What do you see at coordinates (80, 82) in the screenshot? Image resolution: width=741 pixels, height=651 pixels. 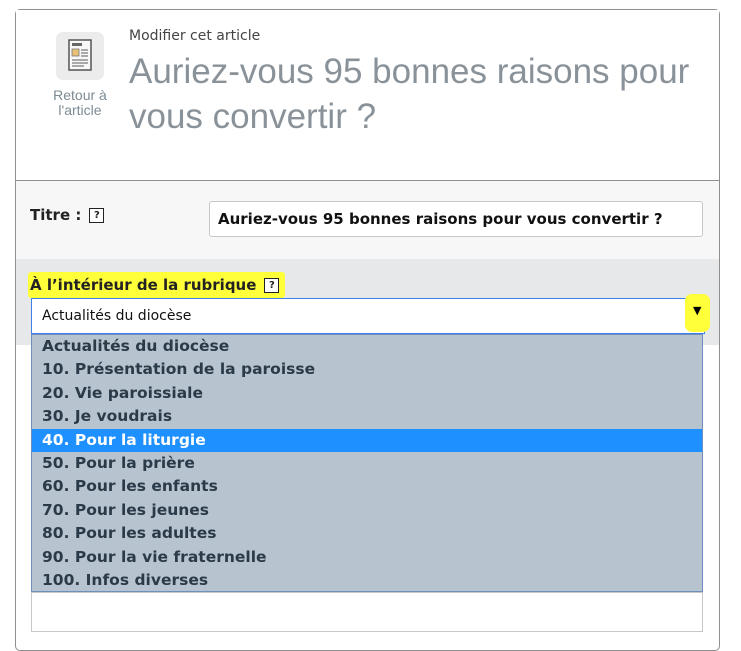 I see `back-to-article-link: Retour à l'article` at bounding box center [80, 82].